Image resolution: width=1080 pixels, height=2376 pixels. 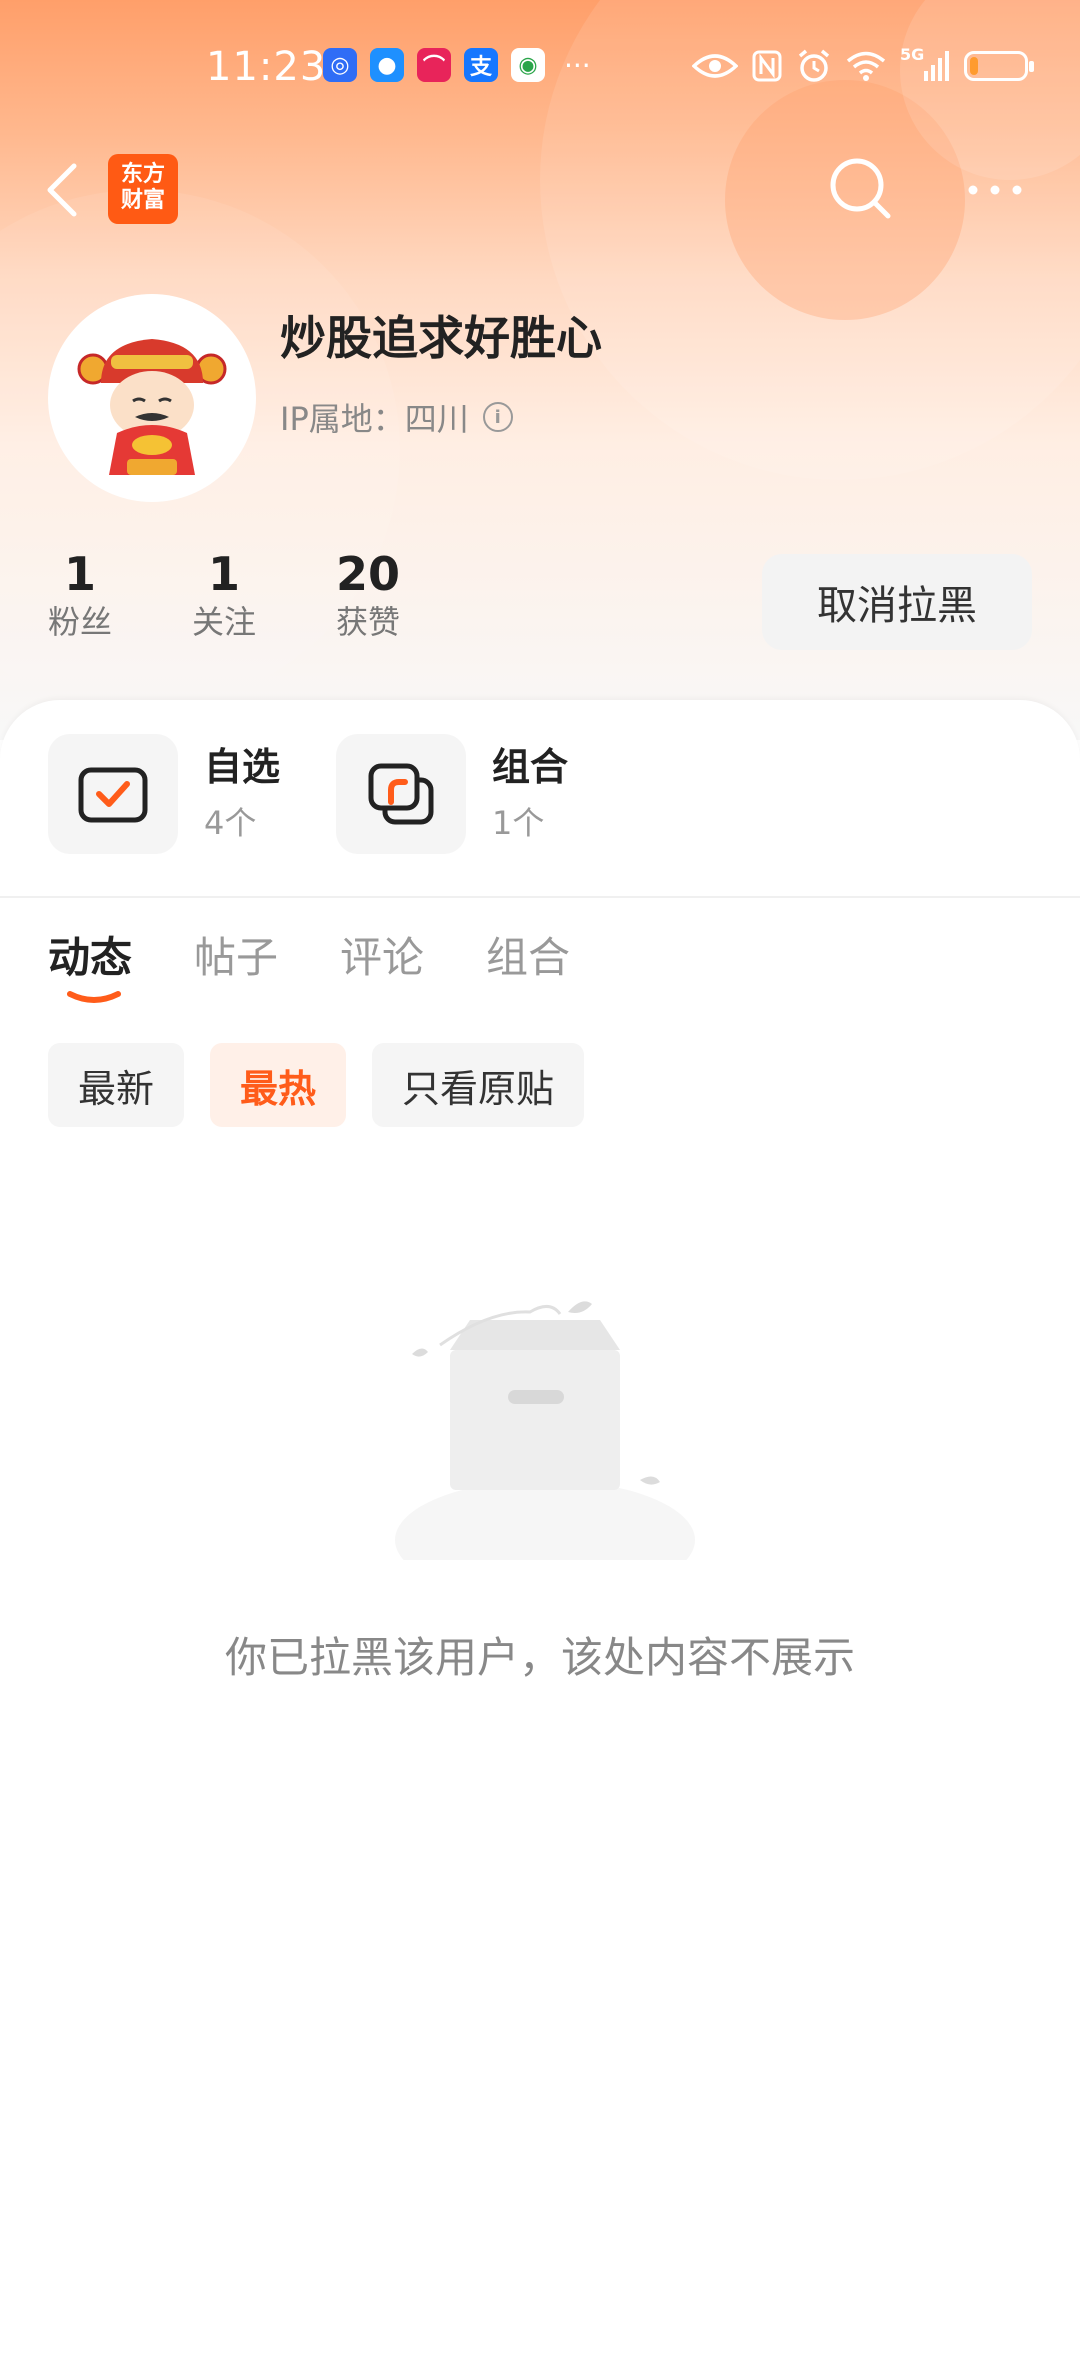 I want to click on avatar, so click(x=152, y=398).